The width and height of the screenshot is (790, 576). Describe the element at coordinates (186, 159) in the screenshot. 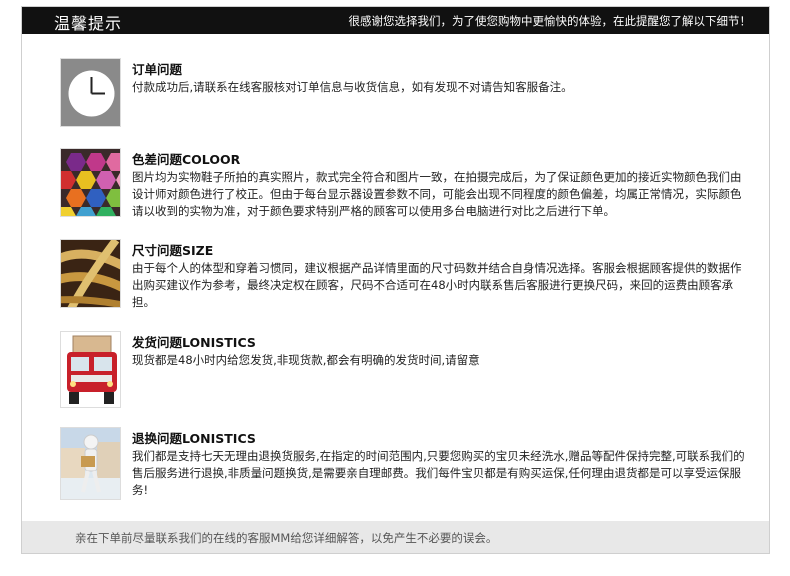

I see `section-title: 色差问题COLOOR` at that location.